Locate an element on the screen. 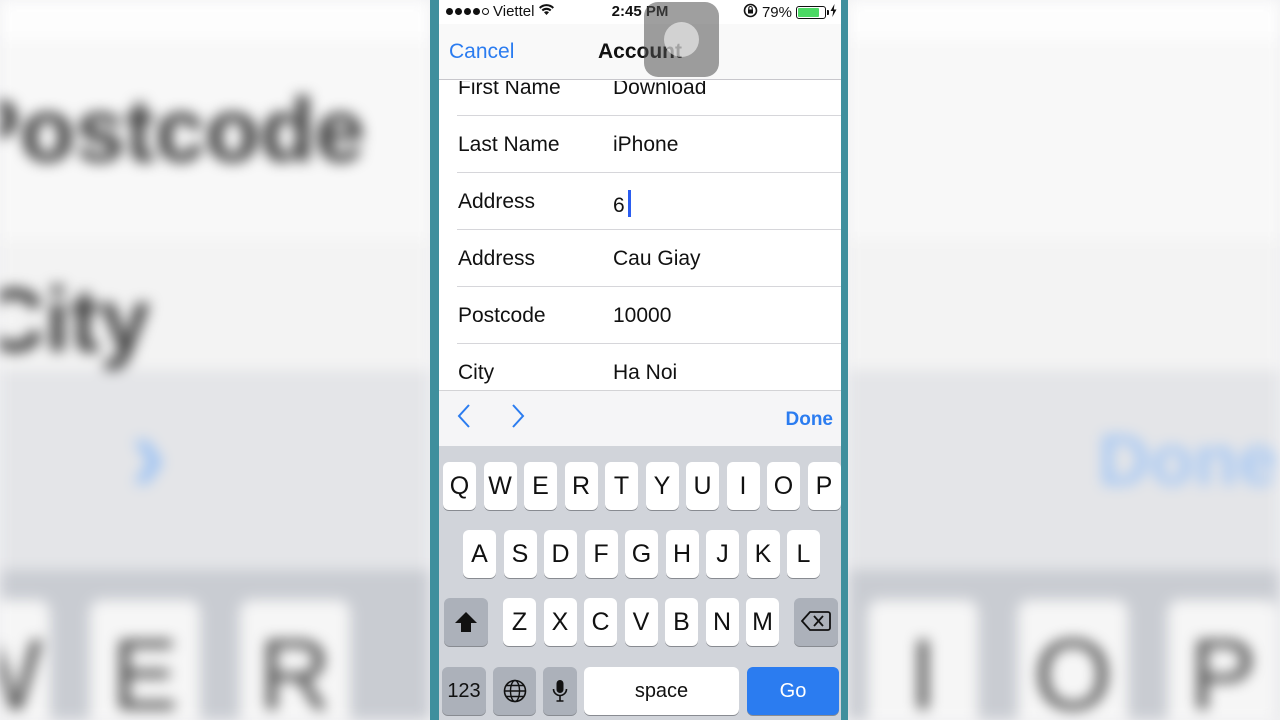  form-row-address-1: Address 6 is located at coordinates (640, 201).